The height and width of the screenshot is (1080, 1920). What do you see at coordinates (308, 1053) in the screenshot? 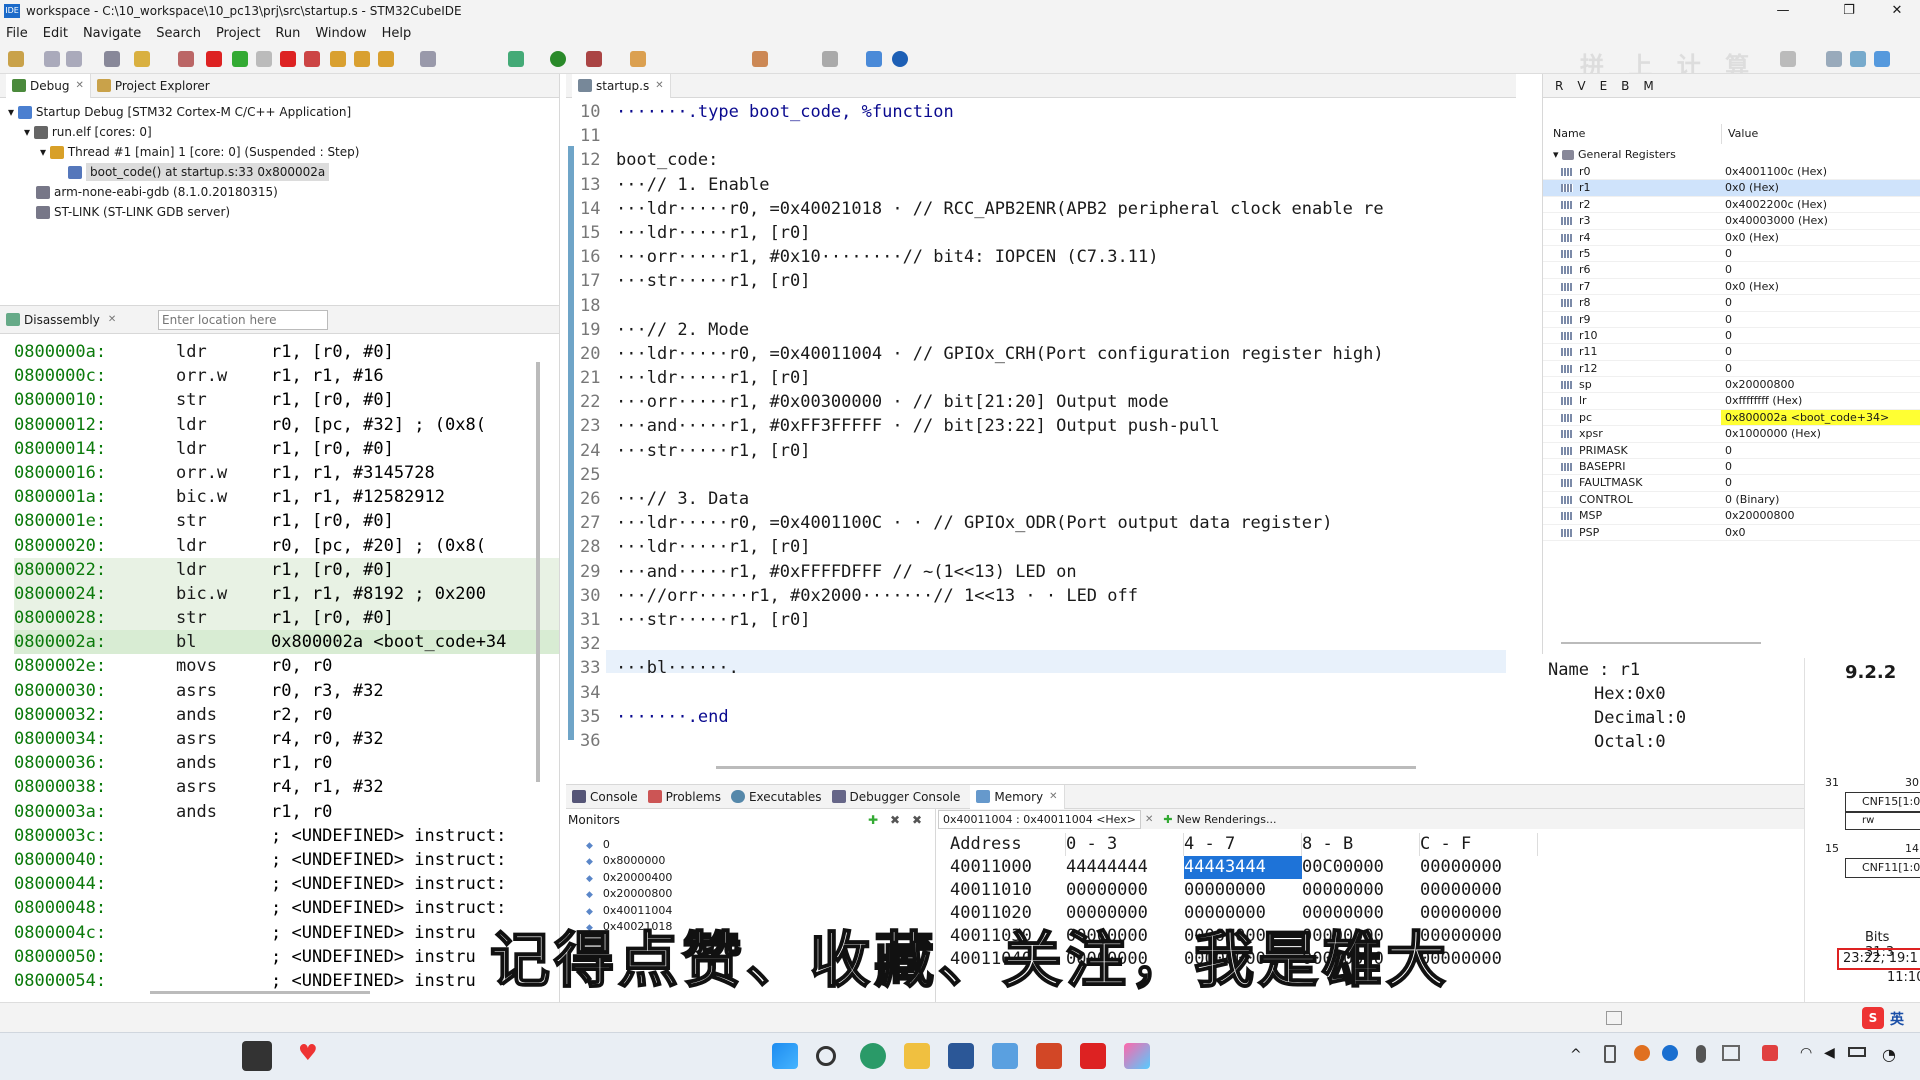
I see `heart-icon: ♥` at bounding box center [308, 1053].